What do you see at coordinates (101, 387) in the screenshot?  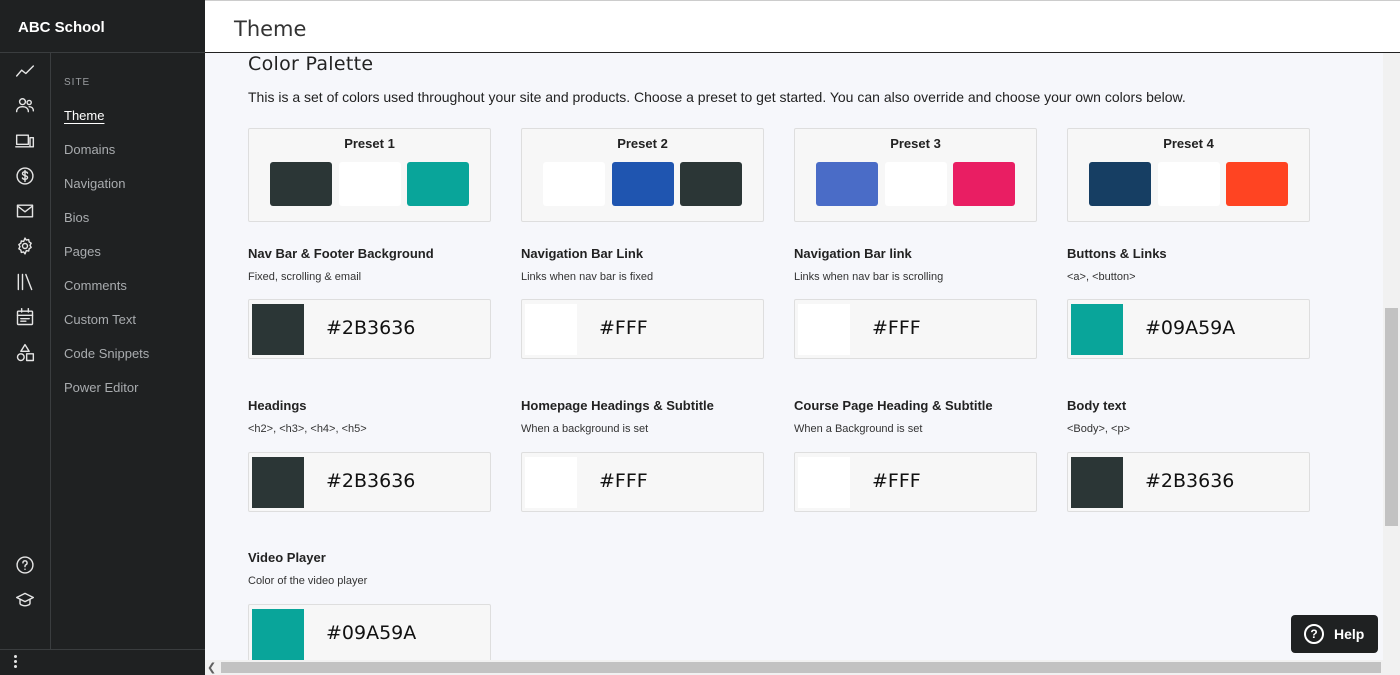 I see `sidebar-item-power-editor: Power Editor` at bounding box center [101, 387].